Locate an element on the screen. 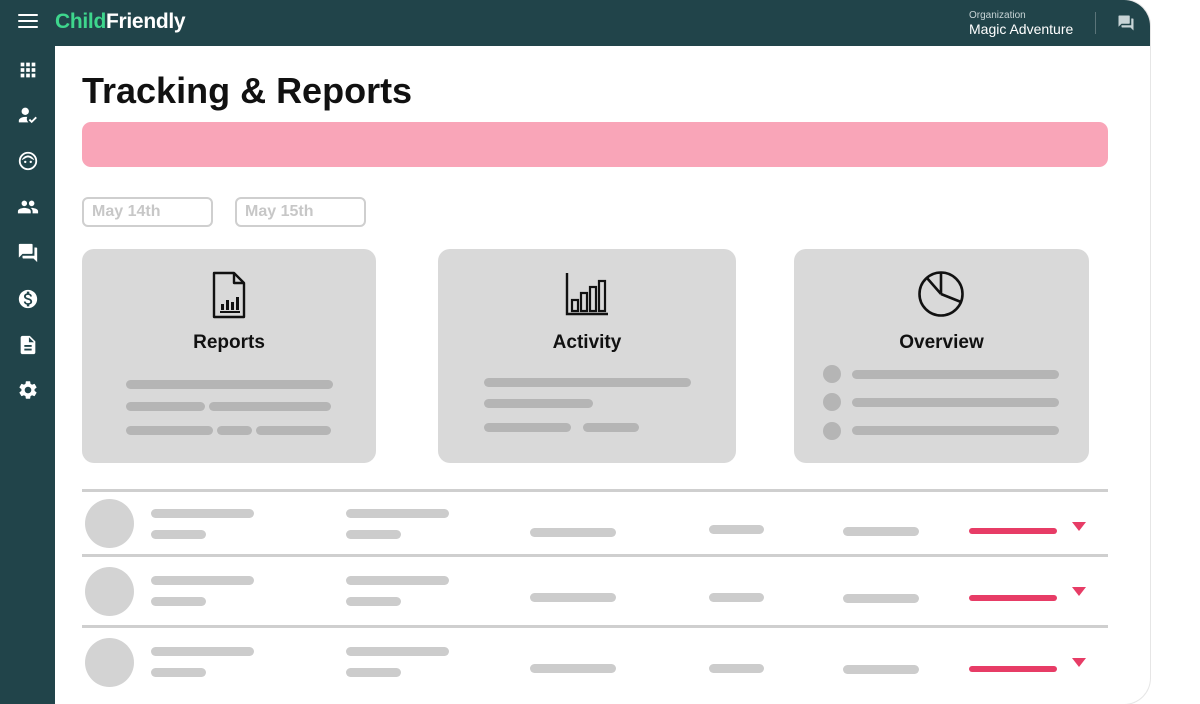  person-check-icon is located at coordinates (28, 115).